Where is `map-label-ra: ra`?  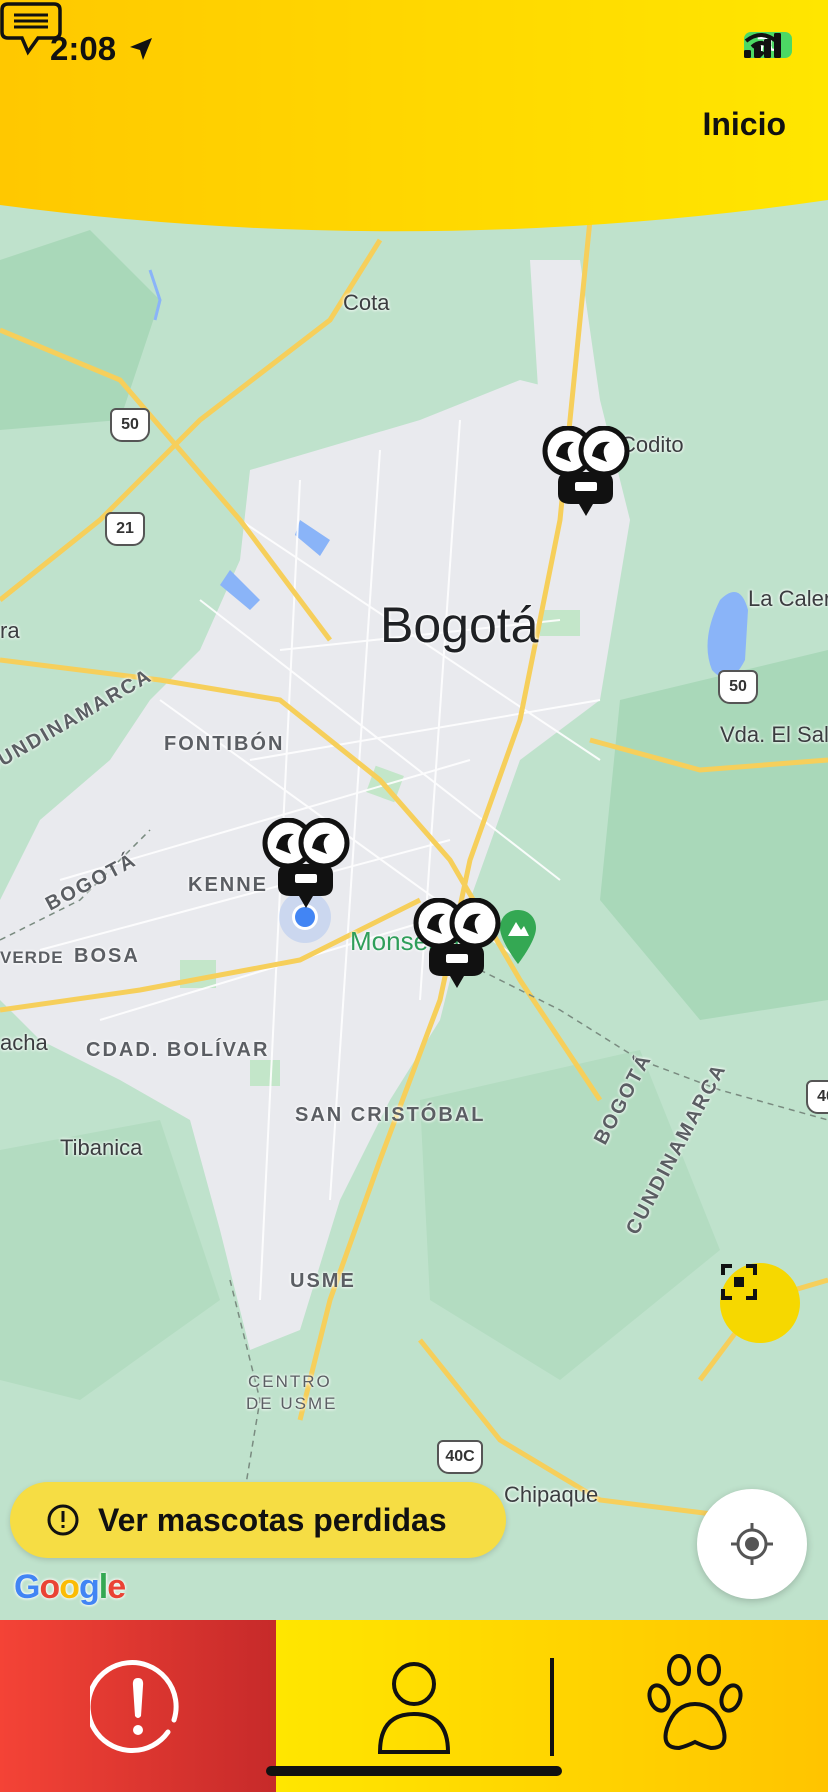 map-label-ra: ra is located at coordinates (10, 630).